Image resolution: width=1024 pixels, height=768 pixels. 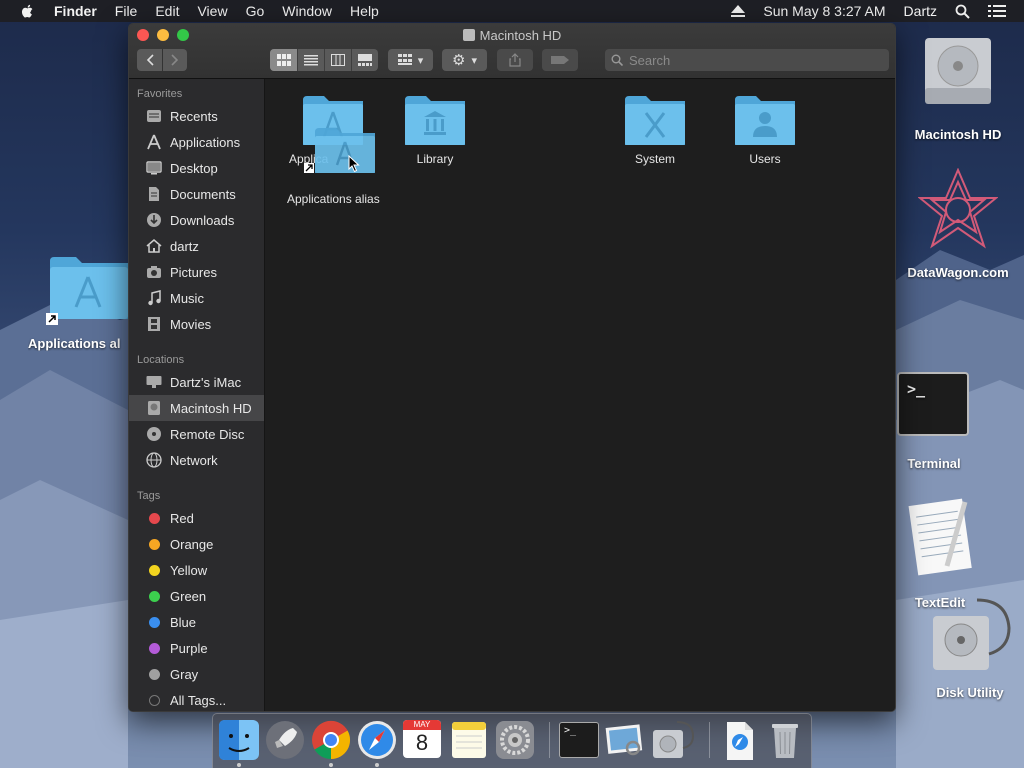 I want to click on menu-edit: Edit, so click(x=167, y=11).